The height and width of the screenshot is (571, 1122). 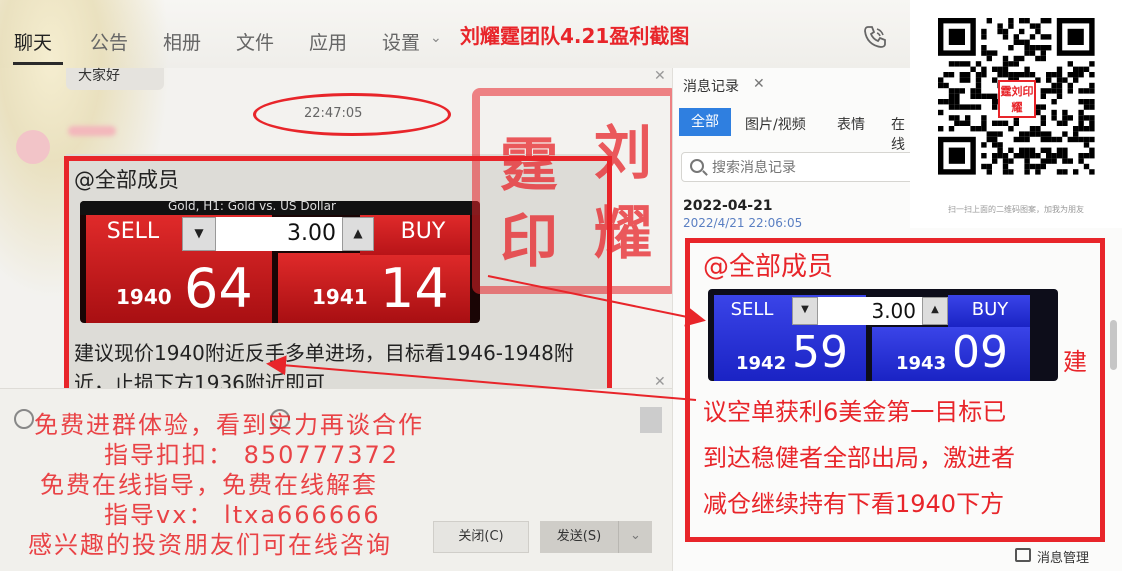 I want to click on sell-price-small: 1940, so click(x=144, y=297).